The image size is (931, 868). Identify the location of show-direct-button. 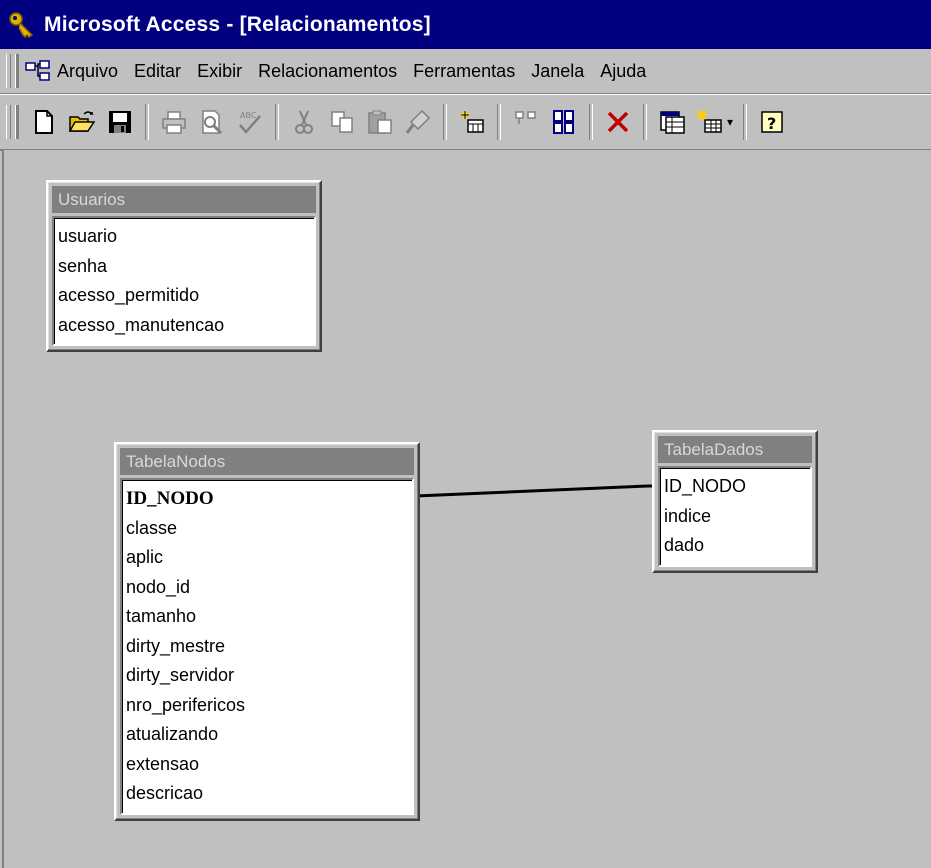
(526, 122).